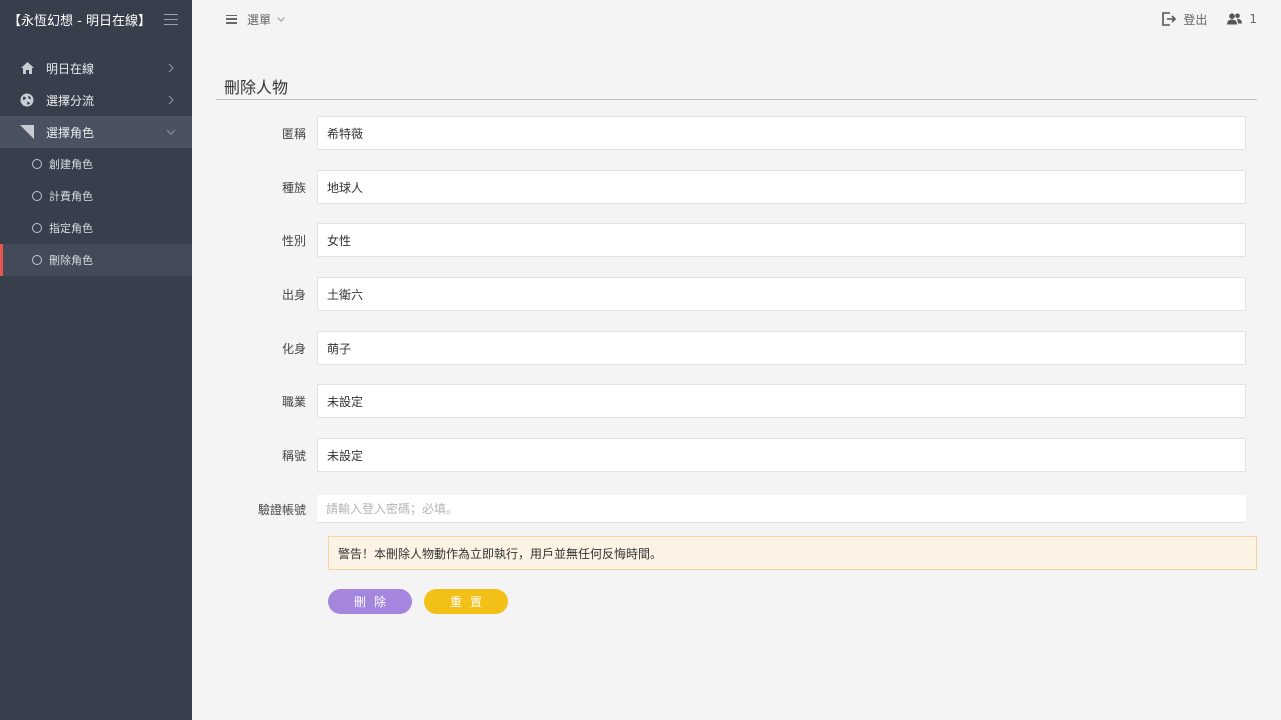 The height and width of the screenshot is (720, 1281). Describe the element at coordinates (781, 133) in the screenshot. I see `nickname-field: 希特薇` at that location.